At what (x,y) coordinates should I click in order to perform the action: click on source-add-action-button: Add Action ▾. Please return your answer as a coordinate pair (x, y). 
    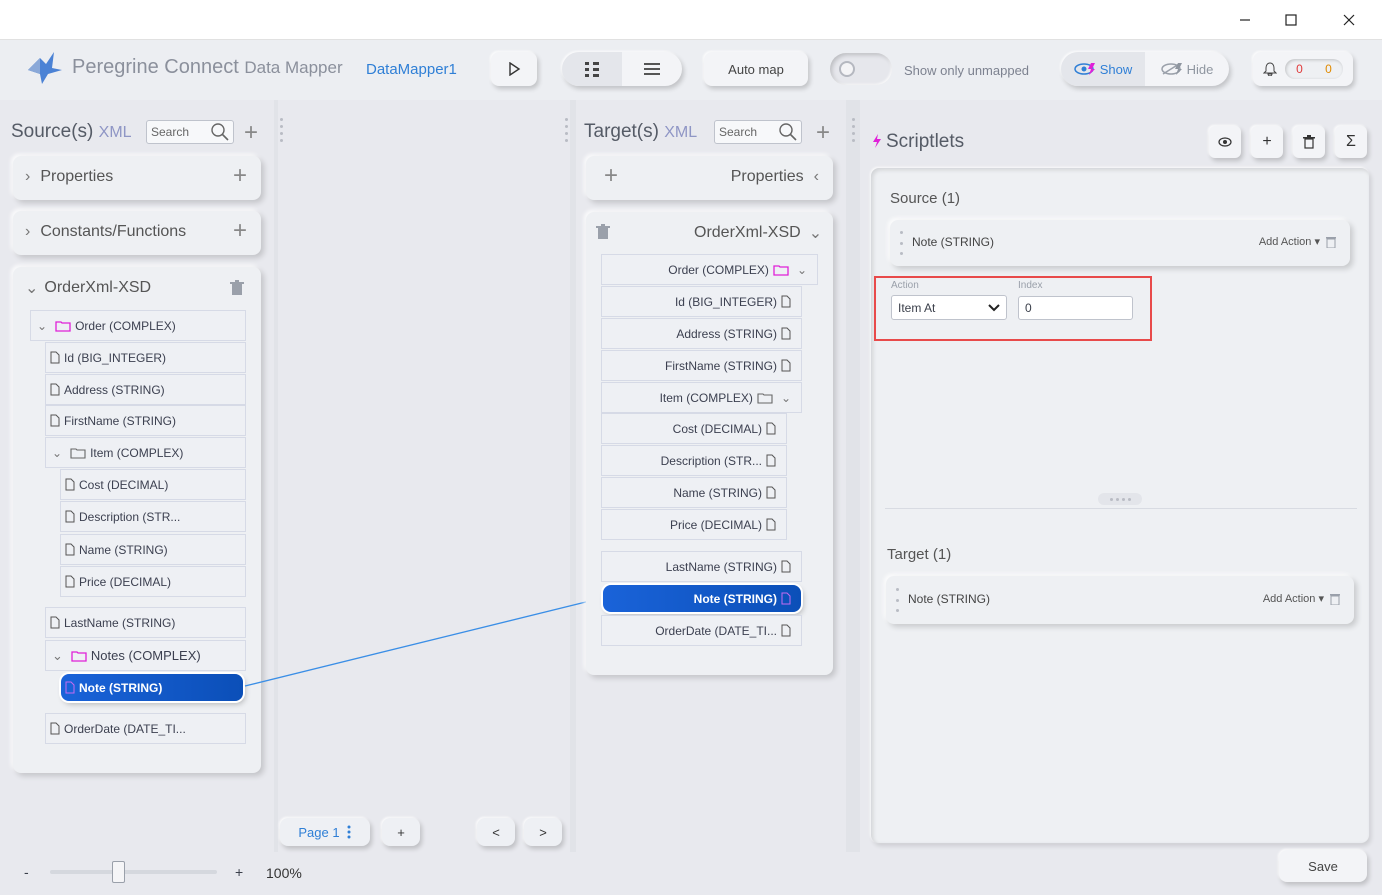
    Looking at the image, I should click on (1289, 241).